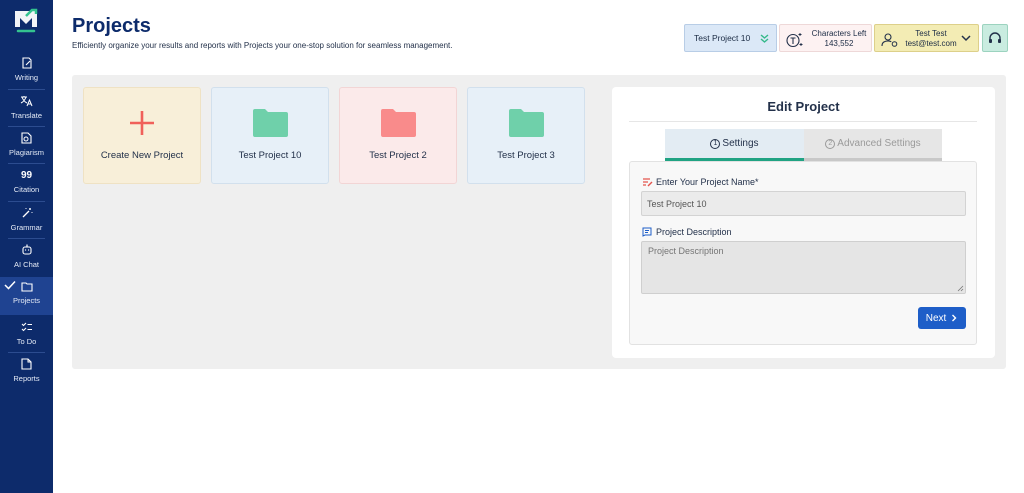 The image size is (1024, 493). What do you see at coordinates (270, 155) in the screenshot?
I see `card-label: Test Project 10` at bounding box center [270, 155].